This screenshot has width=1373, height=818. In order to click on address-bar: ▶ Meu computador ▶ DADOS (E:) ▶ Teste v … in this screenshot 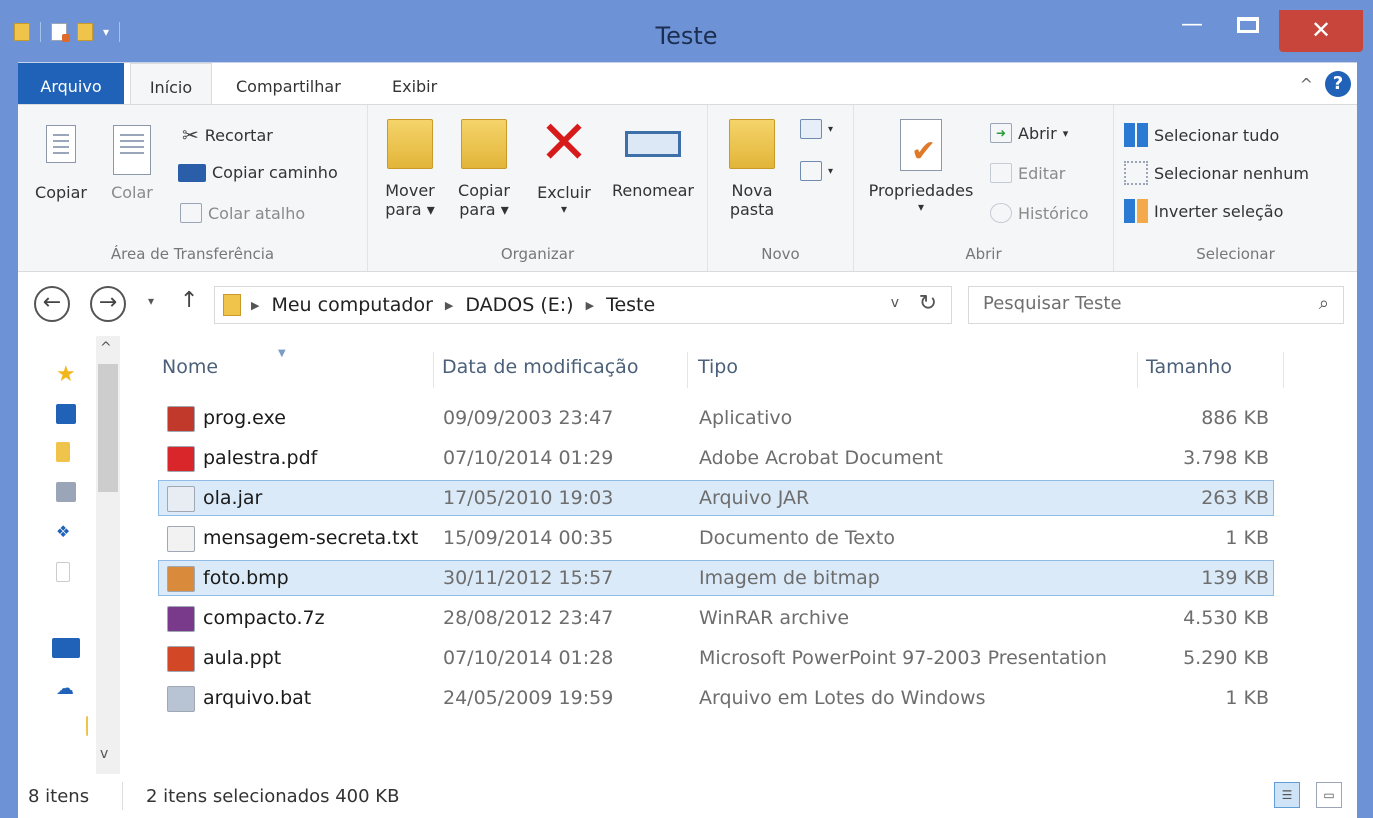, I will do `click(583, 305)`.